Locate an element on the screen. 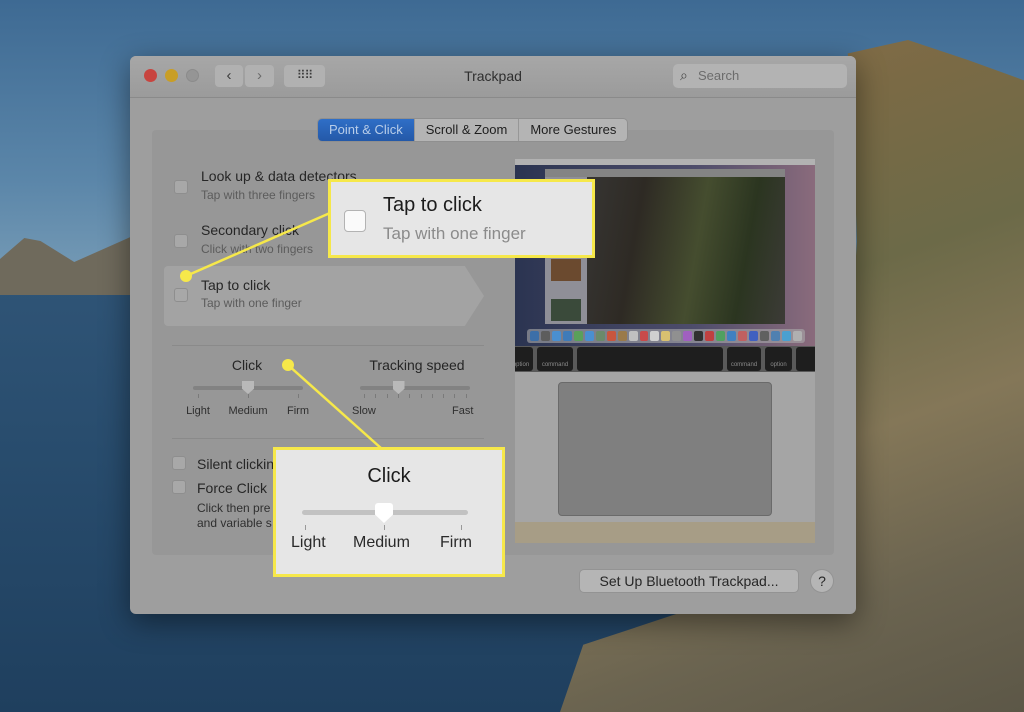 This screenshot has height=712, width=1024. callout-label-firm: Firm is located at coordinates (456, 542).